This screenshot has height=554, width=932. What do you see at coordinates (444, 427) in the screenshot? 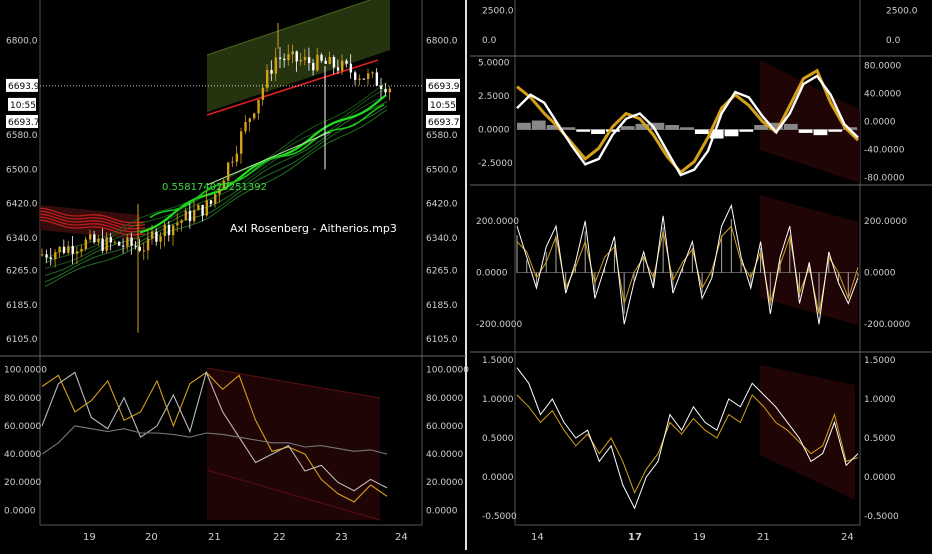
I see `osc-tick-right: 60.0000` at bounding box center [444, 427].